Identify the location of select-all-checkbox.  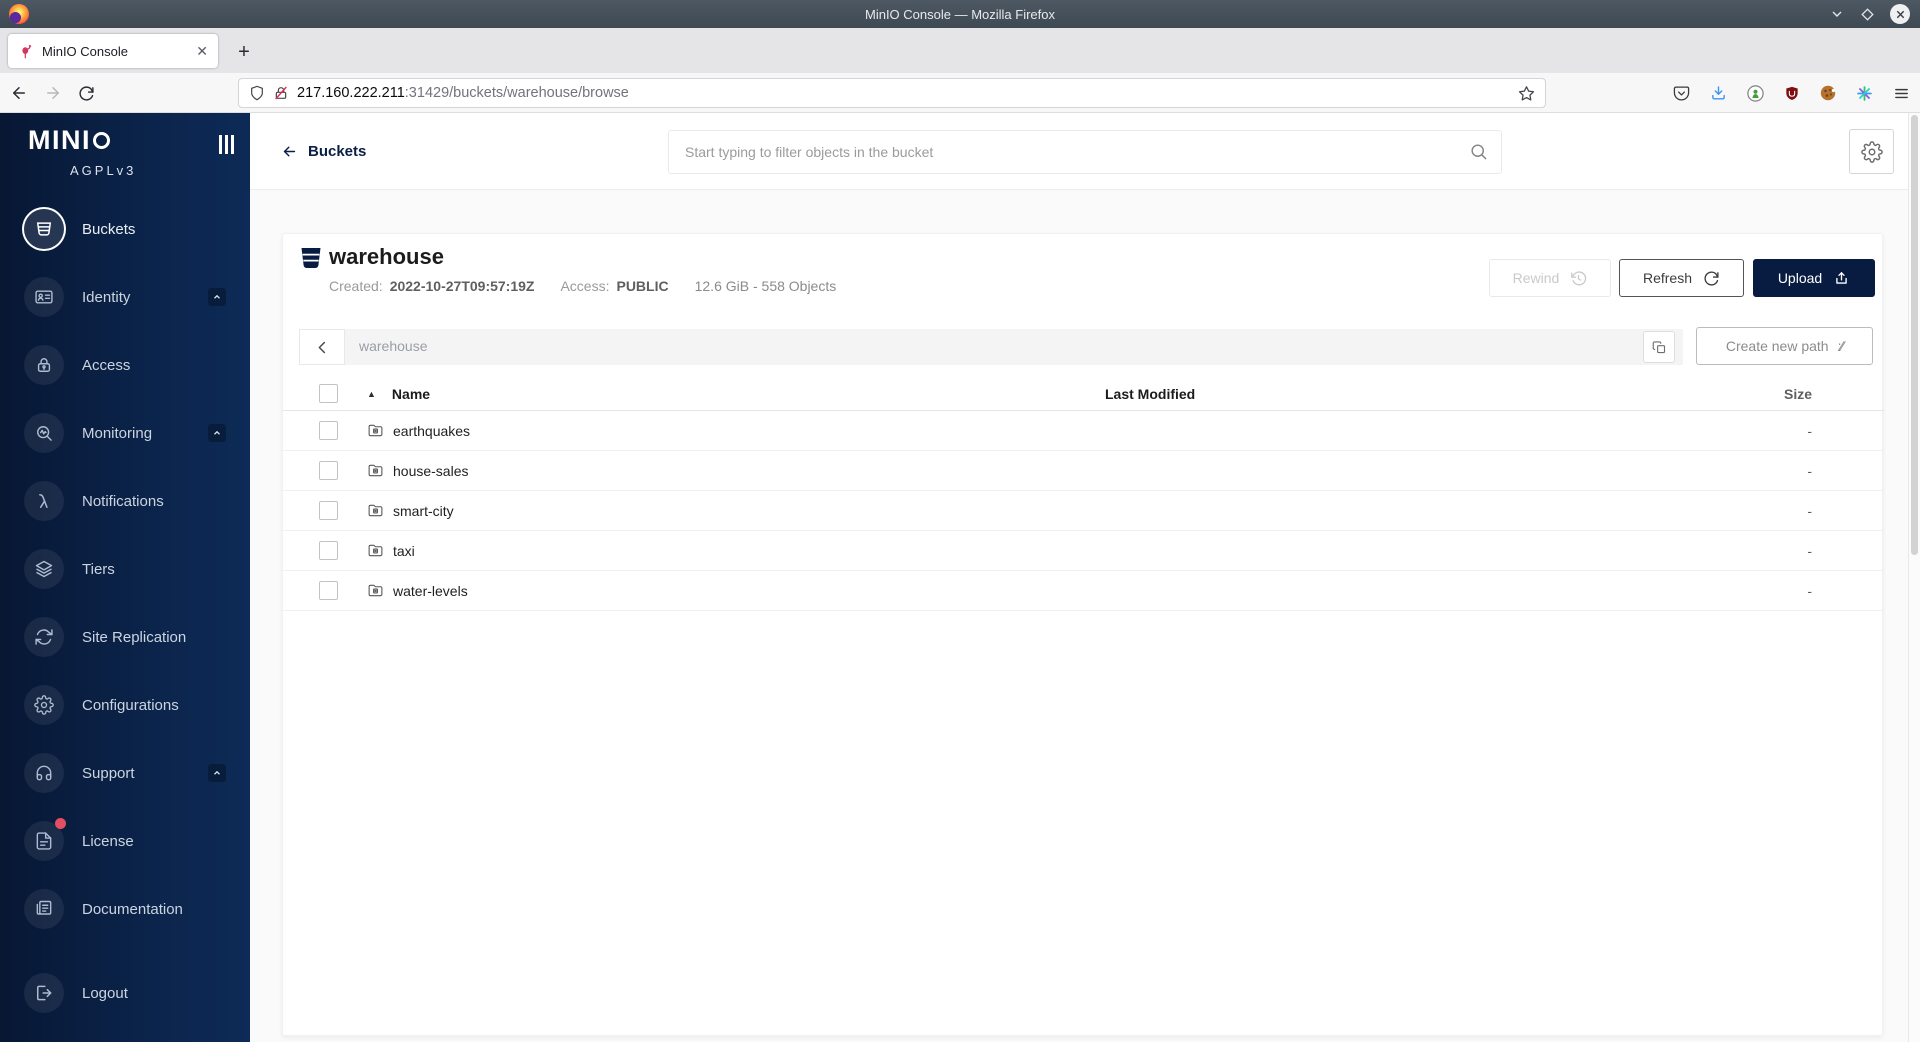
(328, 393).